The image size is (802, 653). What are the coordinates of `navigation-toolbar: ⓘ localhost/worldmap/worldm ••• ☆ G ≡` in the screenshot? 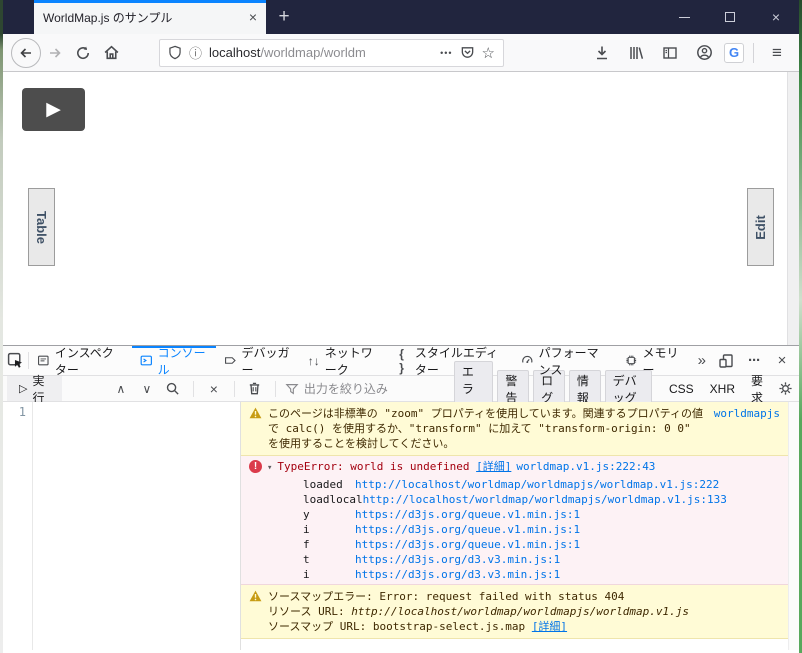 It's located at (401, 53).